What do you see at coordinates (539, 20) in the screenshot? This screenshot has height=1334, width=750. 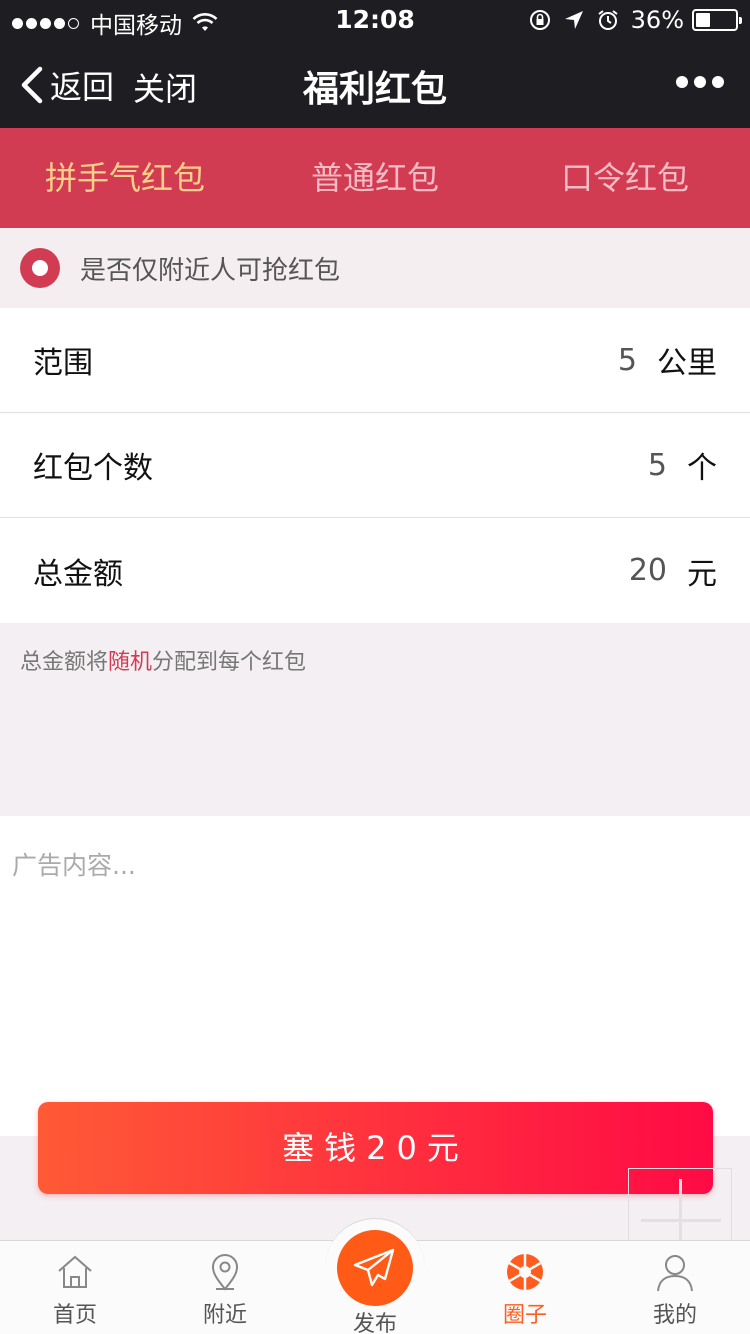 I see `rotation-lock-icon` at bounding box center [539, 20].